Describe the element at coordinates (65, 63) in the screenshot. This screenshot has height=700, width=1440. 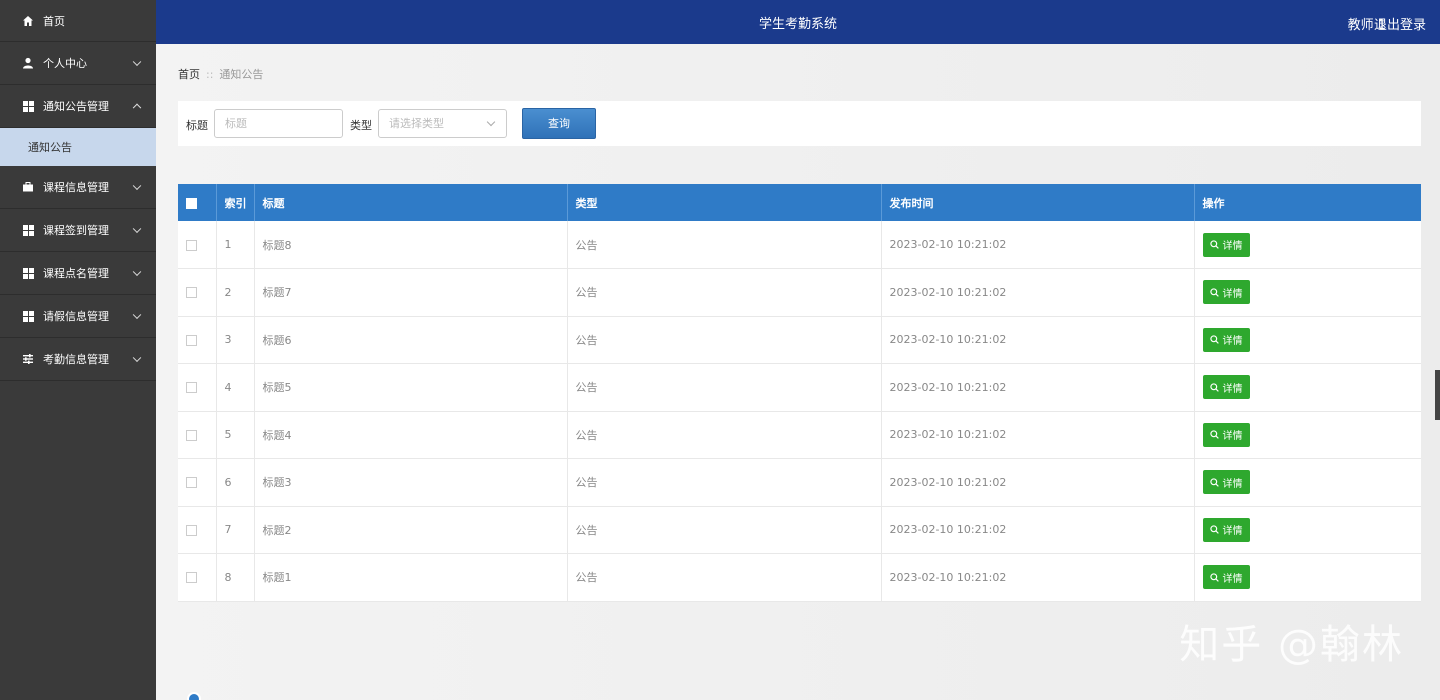
I see `sidebar-item-label: 个人中心` at that location.